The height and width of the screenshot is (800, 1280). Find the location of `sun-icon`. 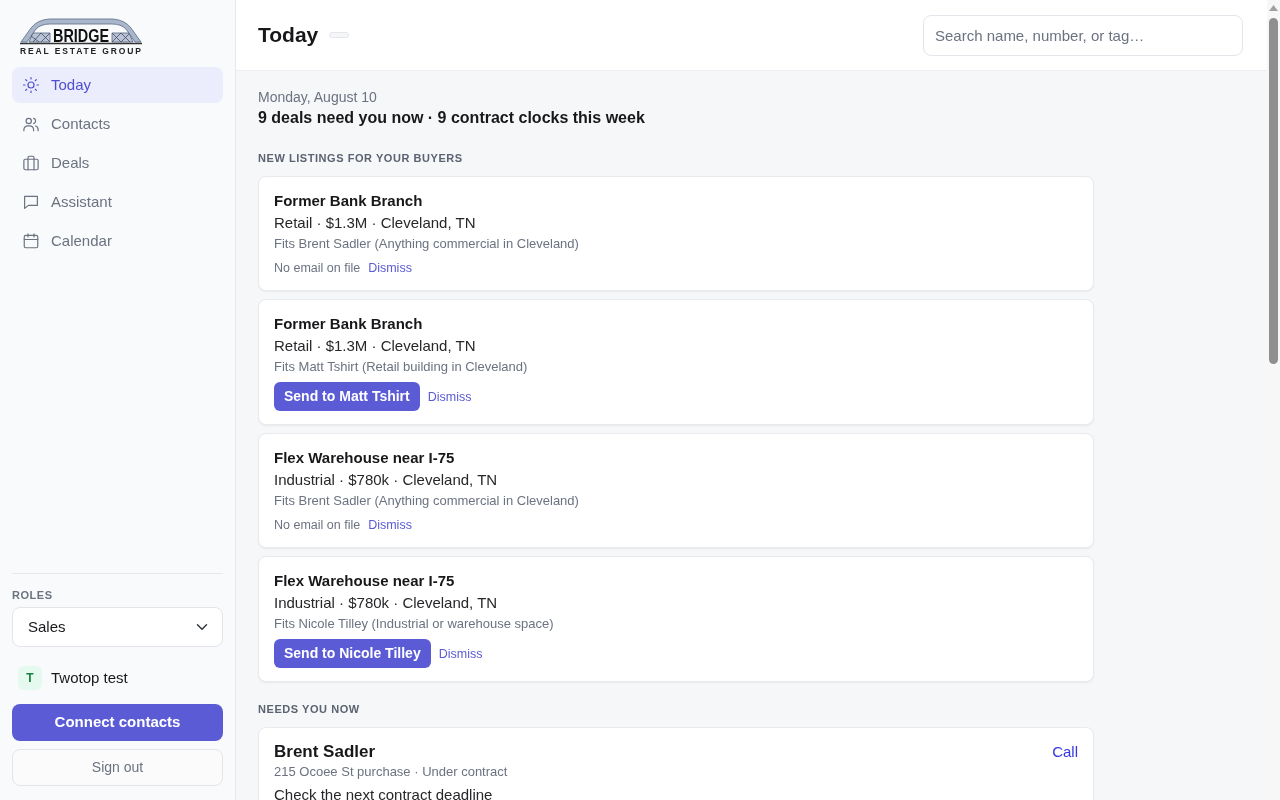

sun-icon is located at coordinates (31, 85).